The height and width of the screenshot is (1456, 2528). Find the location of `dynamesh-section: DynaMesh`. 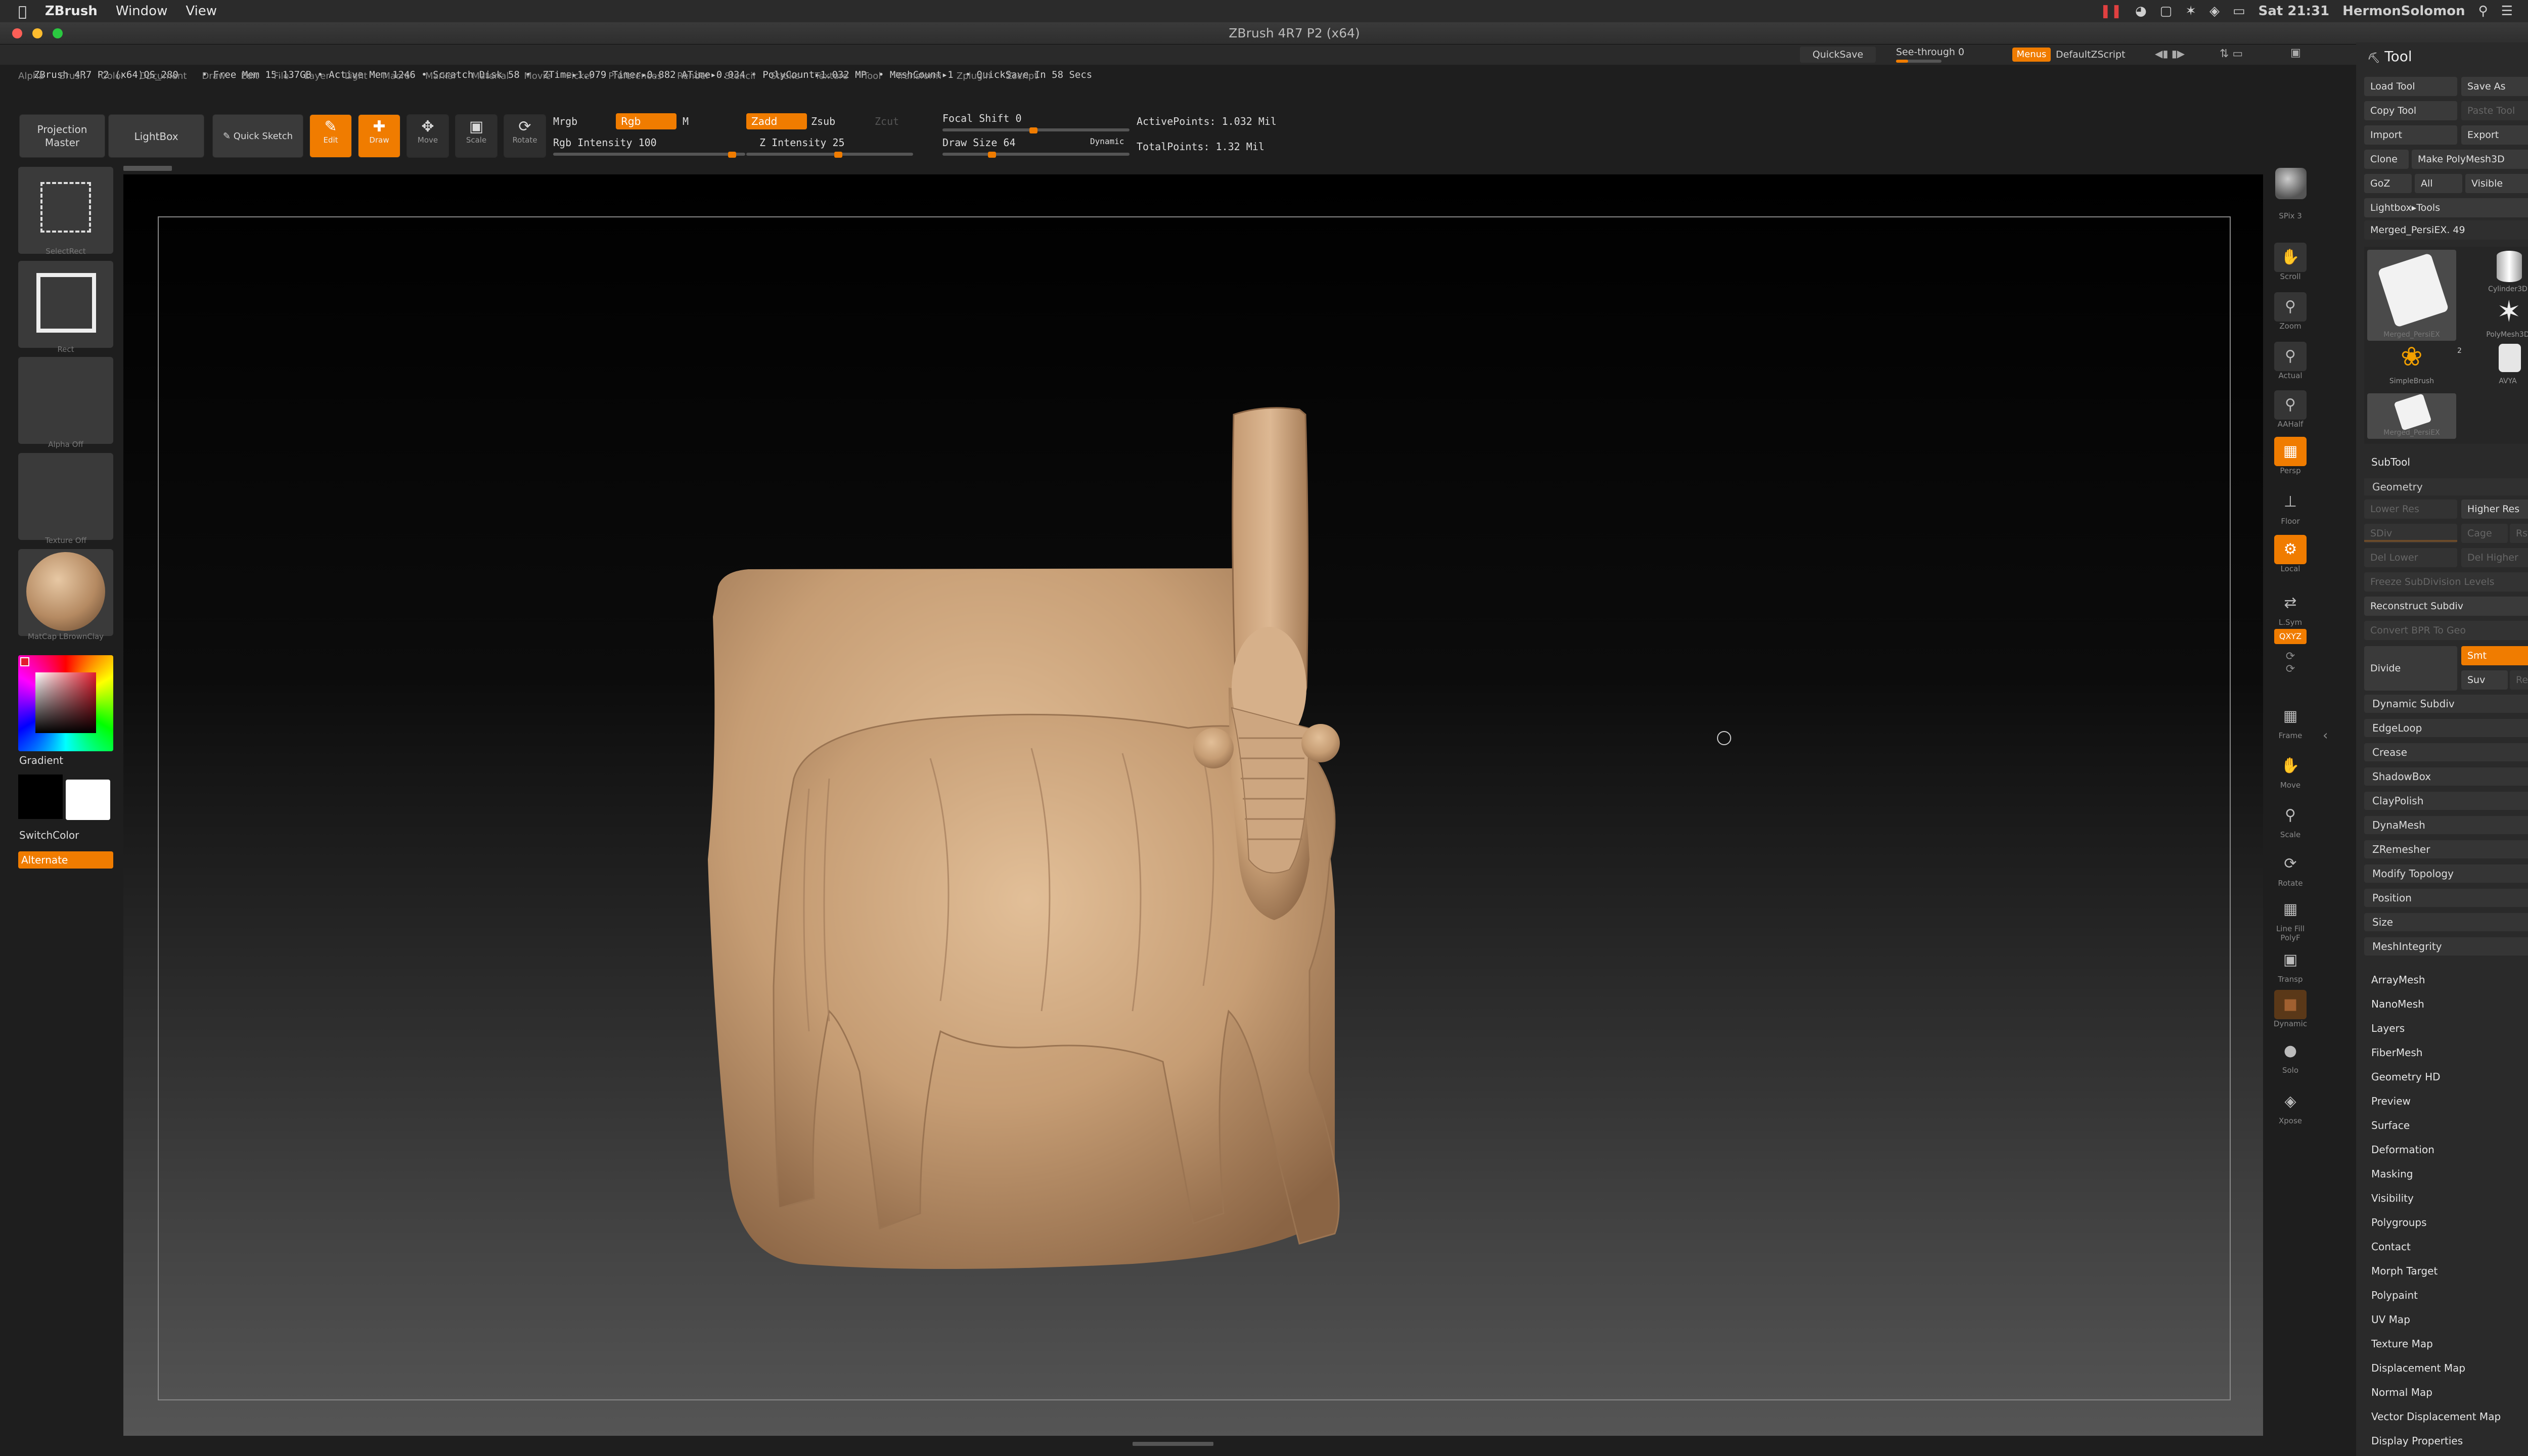

dynamesh-section: DynaMesh is located at coordinates (2446, 825).